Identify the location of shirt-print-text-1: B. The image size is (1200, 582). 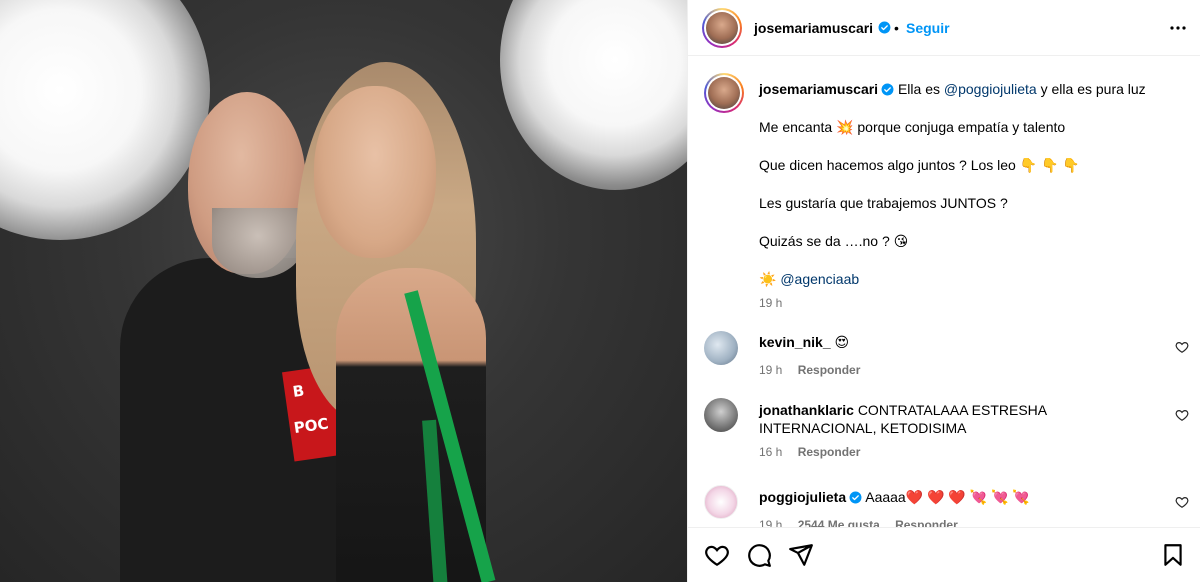
(298, 391).